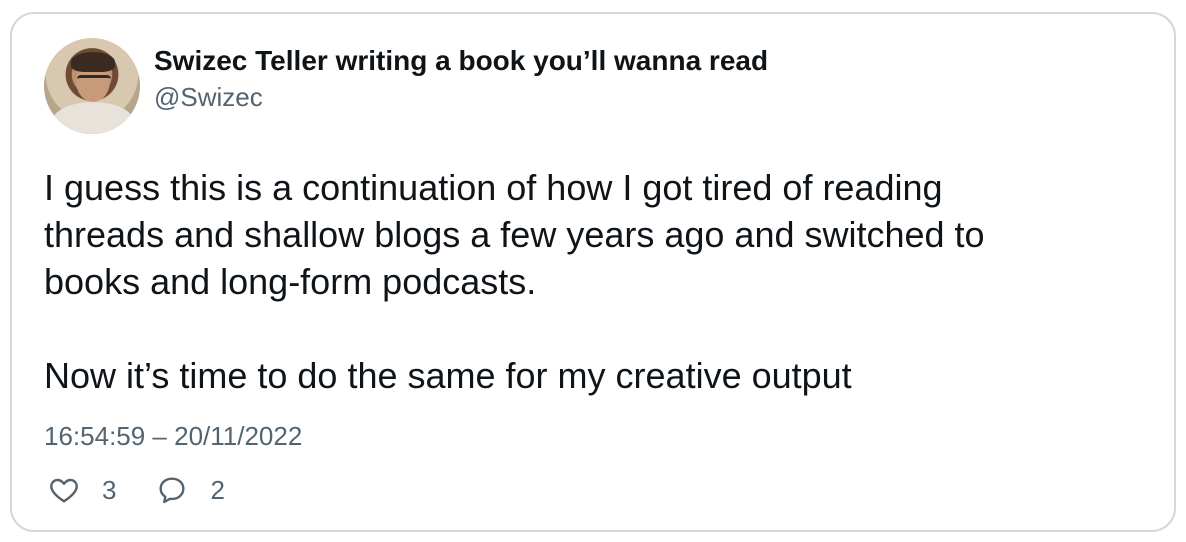 The image size is (1186, 542). I want to click on author-handle: @Swizec, so click(461, 97).